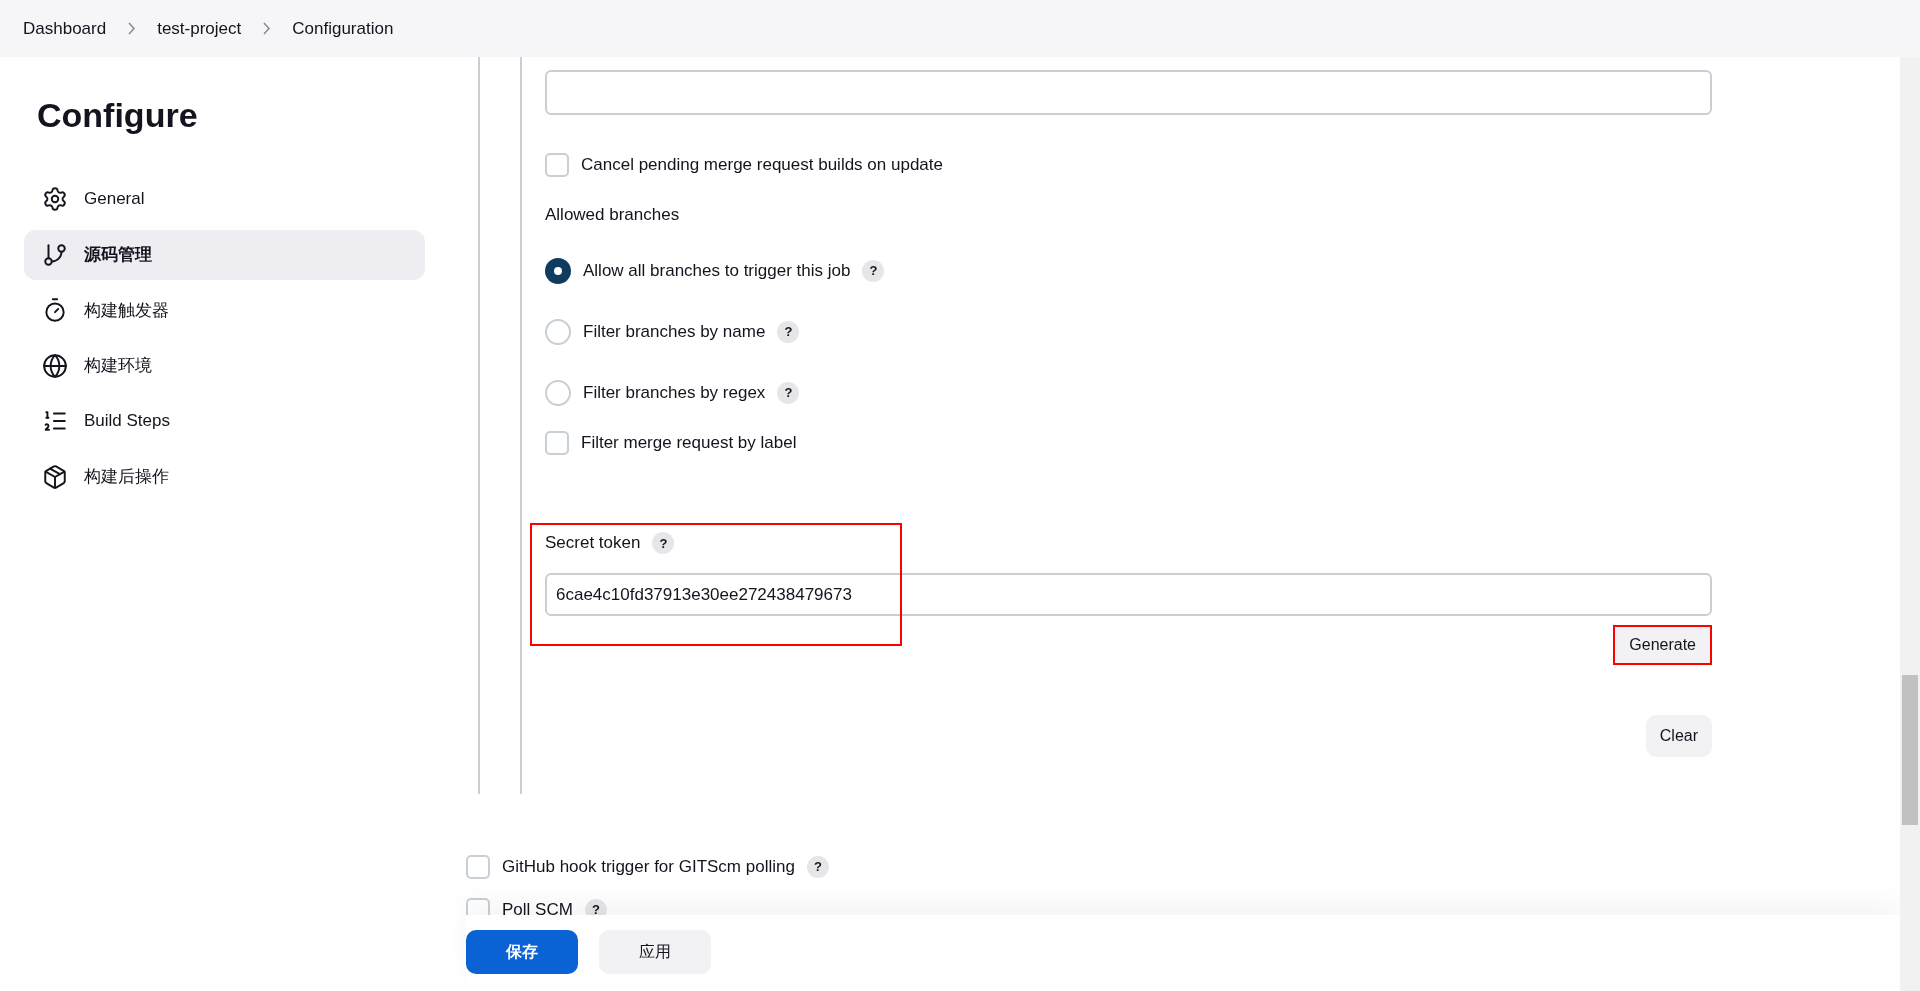 Image resolution: width=1920 pixels, height=991 pixels. I want to click on sidebar-item: 构建触发器, so click(224, 310).